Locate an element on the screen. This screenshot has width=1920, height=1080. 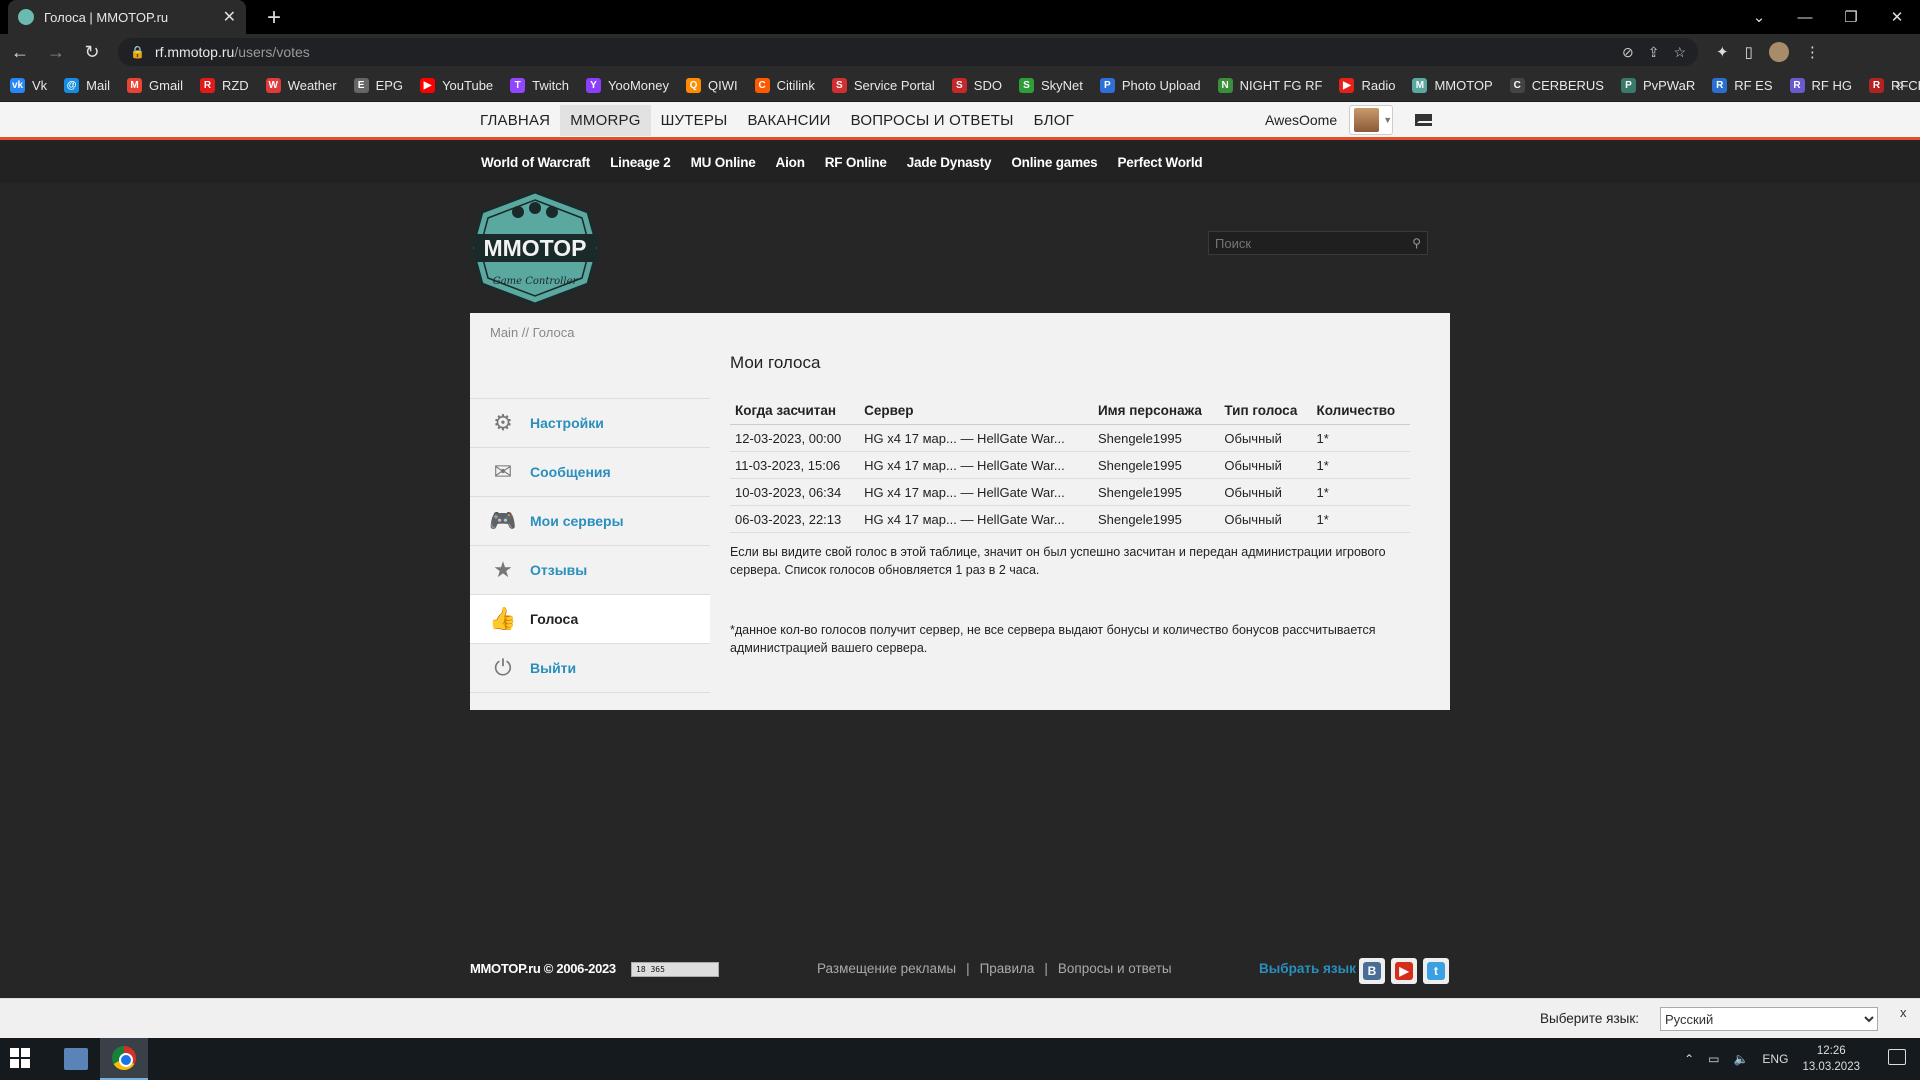
sidebar-item-label: Отзывы is located at coordinates (559, 570).